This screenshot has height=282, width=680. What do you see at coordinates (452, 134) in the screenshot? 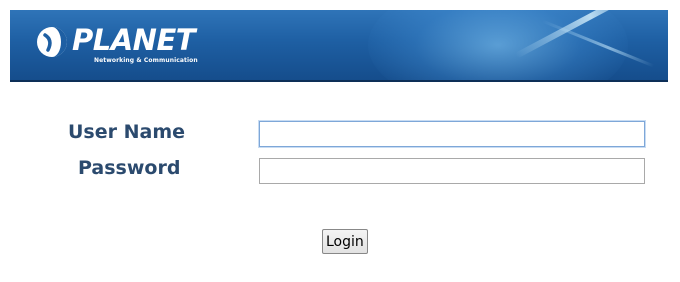
I see `username-input` at bounding box center [452, 134].